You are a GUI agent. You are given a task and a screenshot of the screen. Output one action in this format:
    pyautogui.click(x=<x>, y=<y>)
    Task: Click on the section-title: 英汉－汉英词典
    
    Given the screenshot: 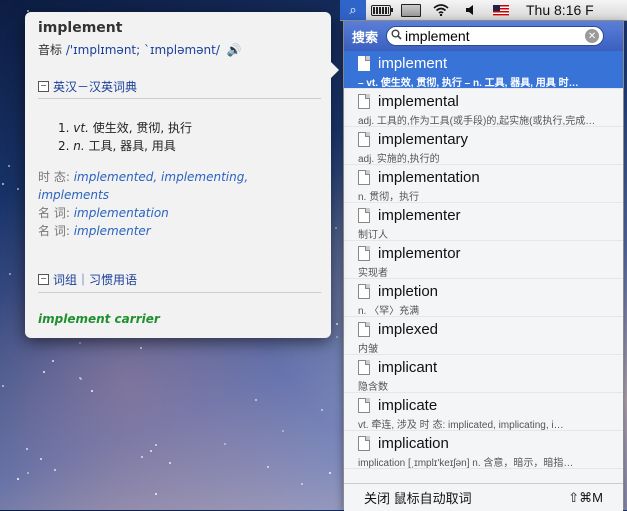 What is the action you would take?
    pyautogui.click(x=95, y=86)
    